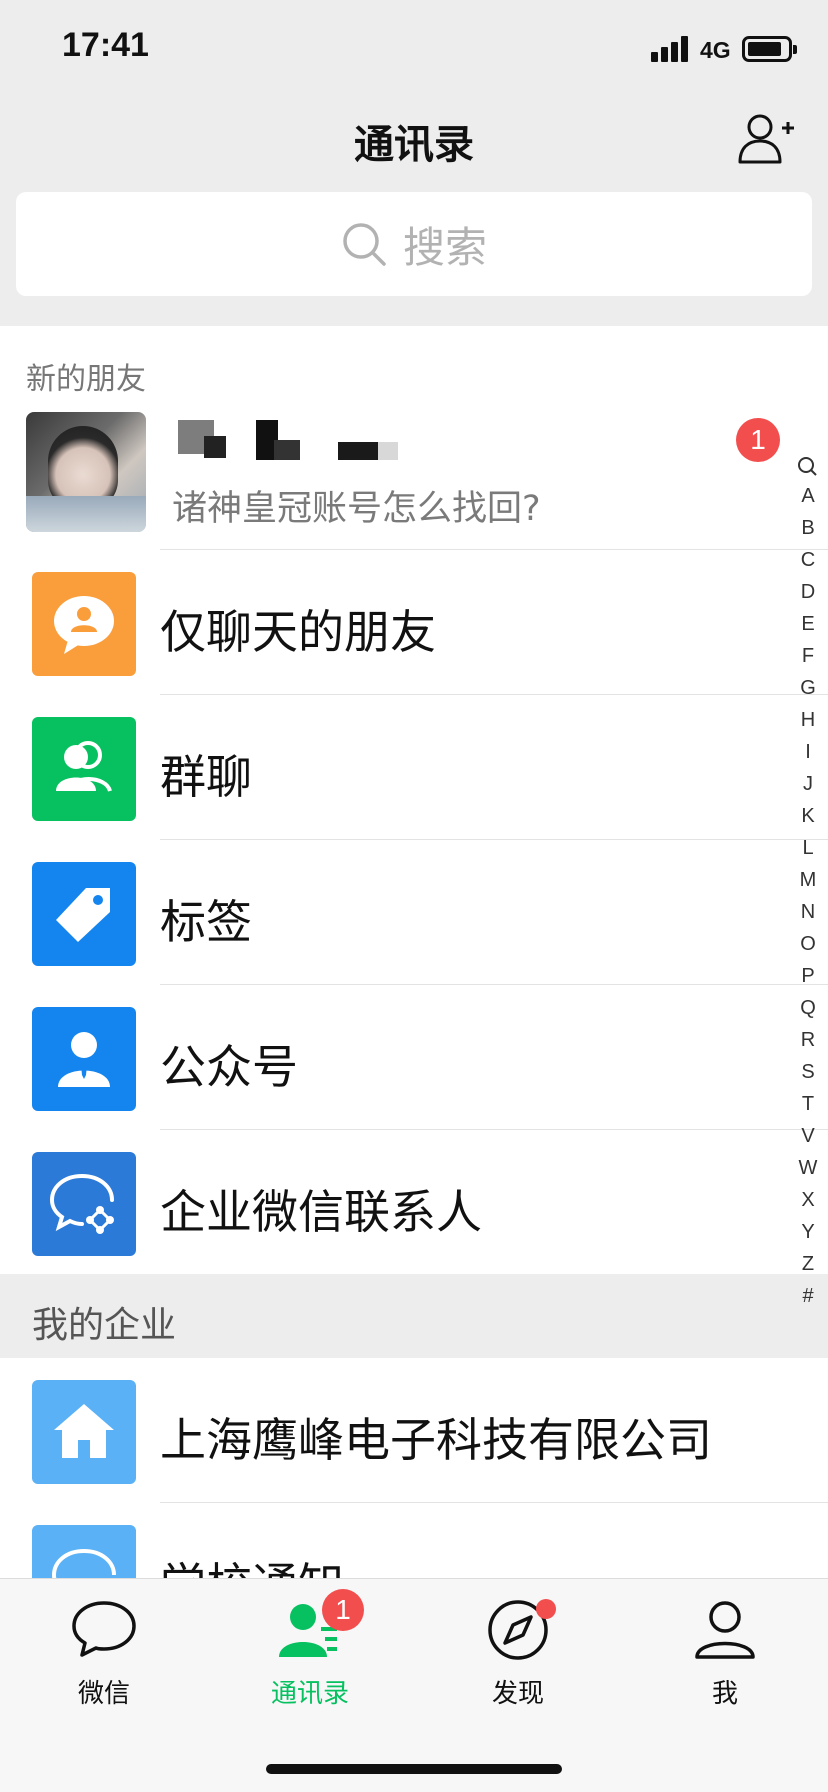  What do you see at coordinates (808, 688) in the screenshot?
I see `index-letter: G` at bounding box center [808, 688].